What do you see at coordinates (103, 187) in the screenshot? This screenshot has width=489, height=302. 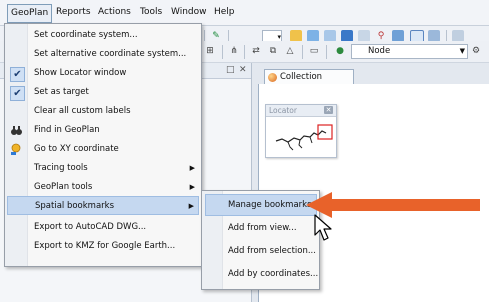 I see `menu-item-geoplan-tools: GeoPlan tools ▶` at bounding box center [103, 187].